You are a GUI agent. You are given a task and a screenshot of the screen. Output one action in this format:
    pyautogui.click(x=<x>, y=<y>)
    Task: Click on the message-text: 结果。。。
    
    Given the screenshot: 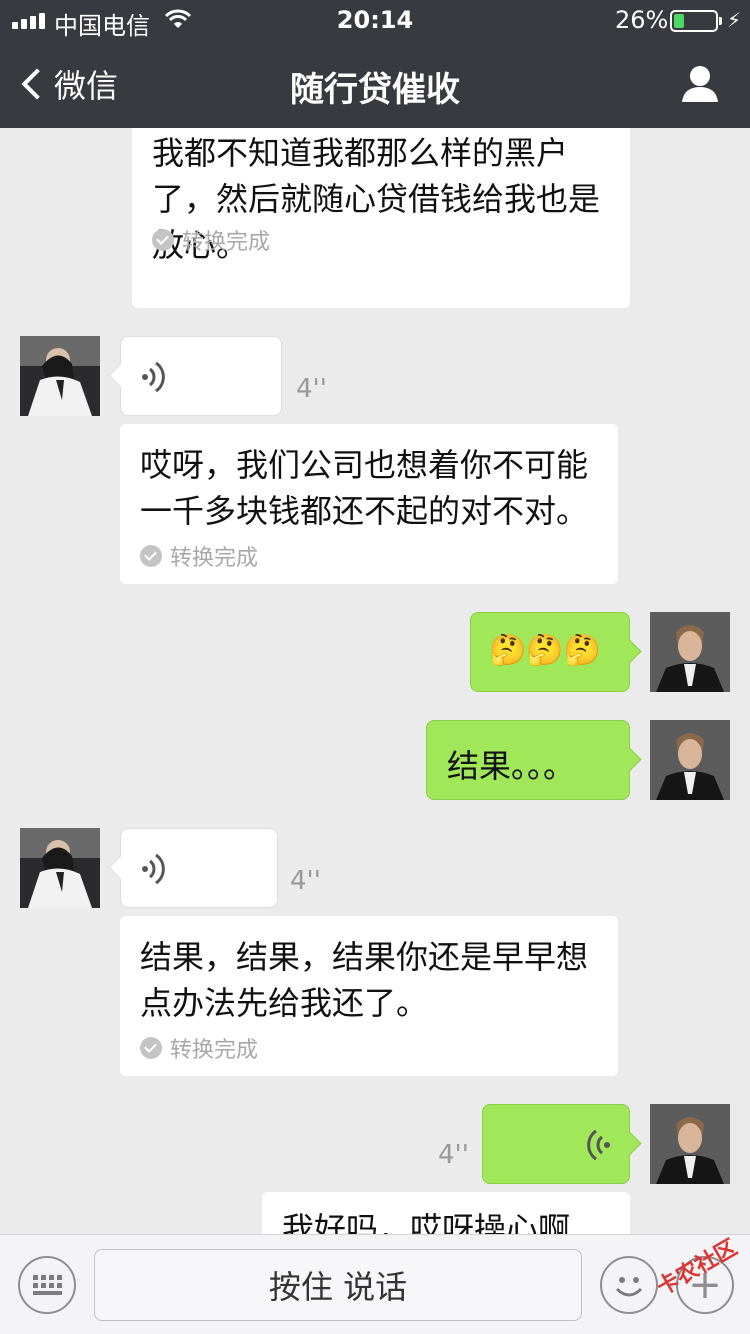 What is the action you would take?
    pyautogui.click(x=511, y=766)
    